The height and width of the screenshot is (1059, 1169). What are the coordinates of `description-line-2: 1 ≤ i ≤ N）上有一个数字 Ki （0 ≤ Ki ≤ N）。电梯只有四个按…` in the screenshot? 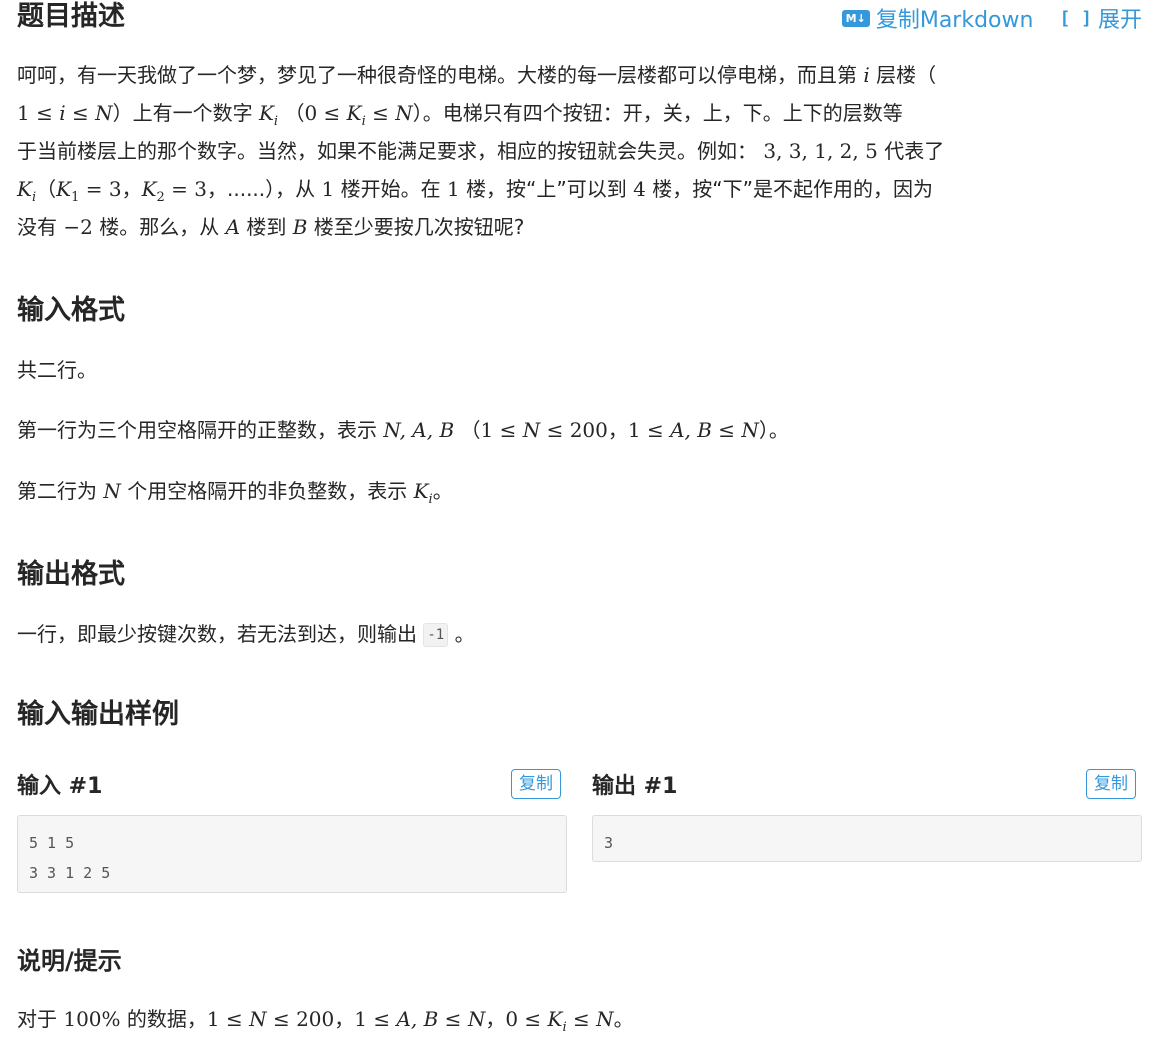 It's located at (460, 115).